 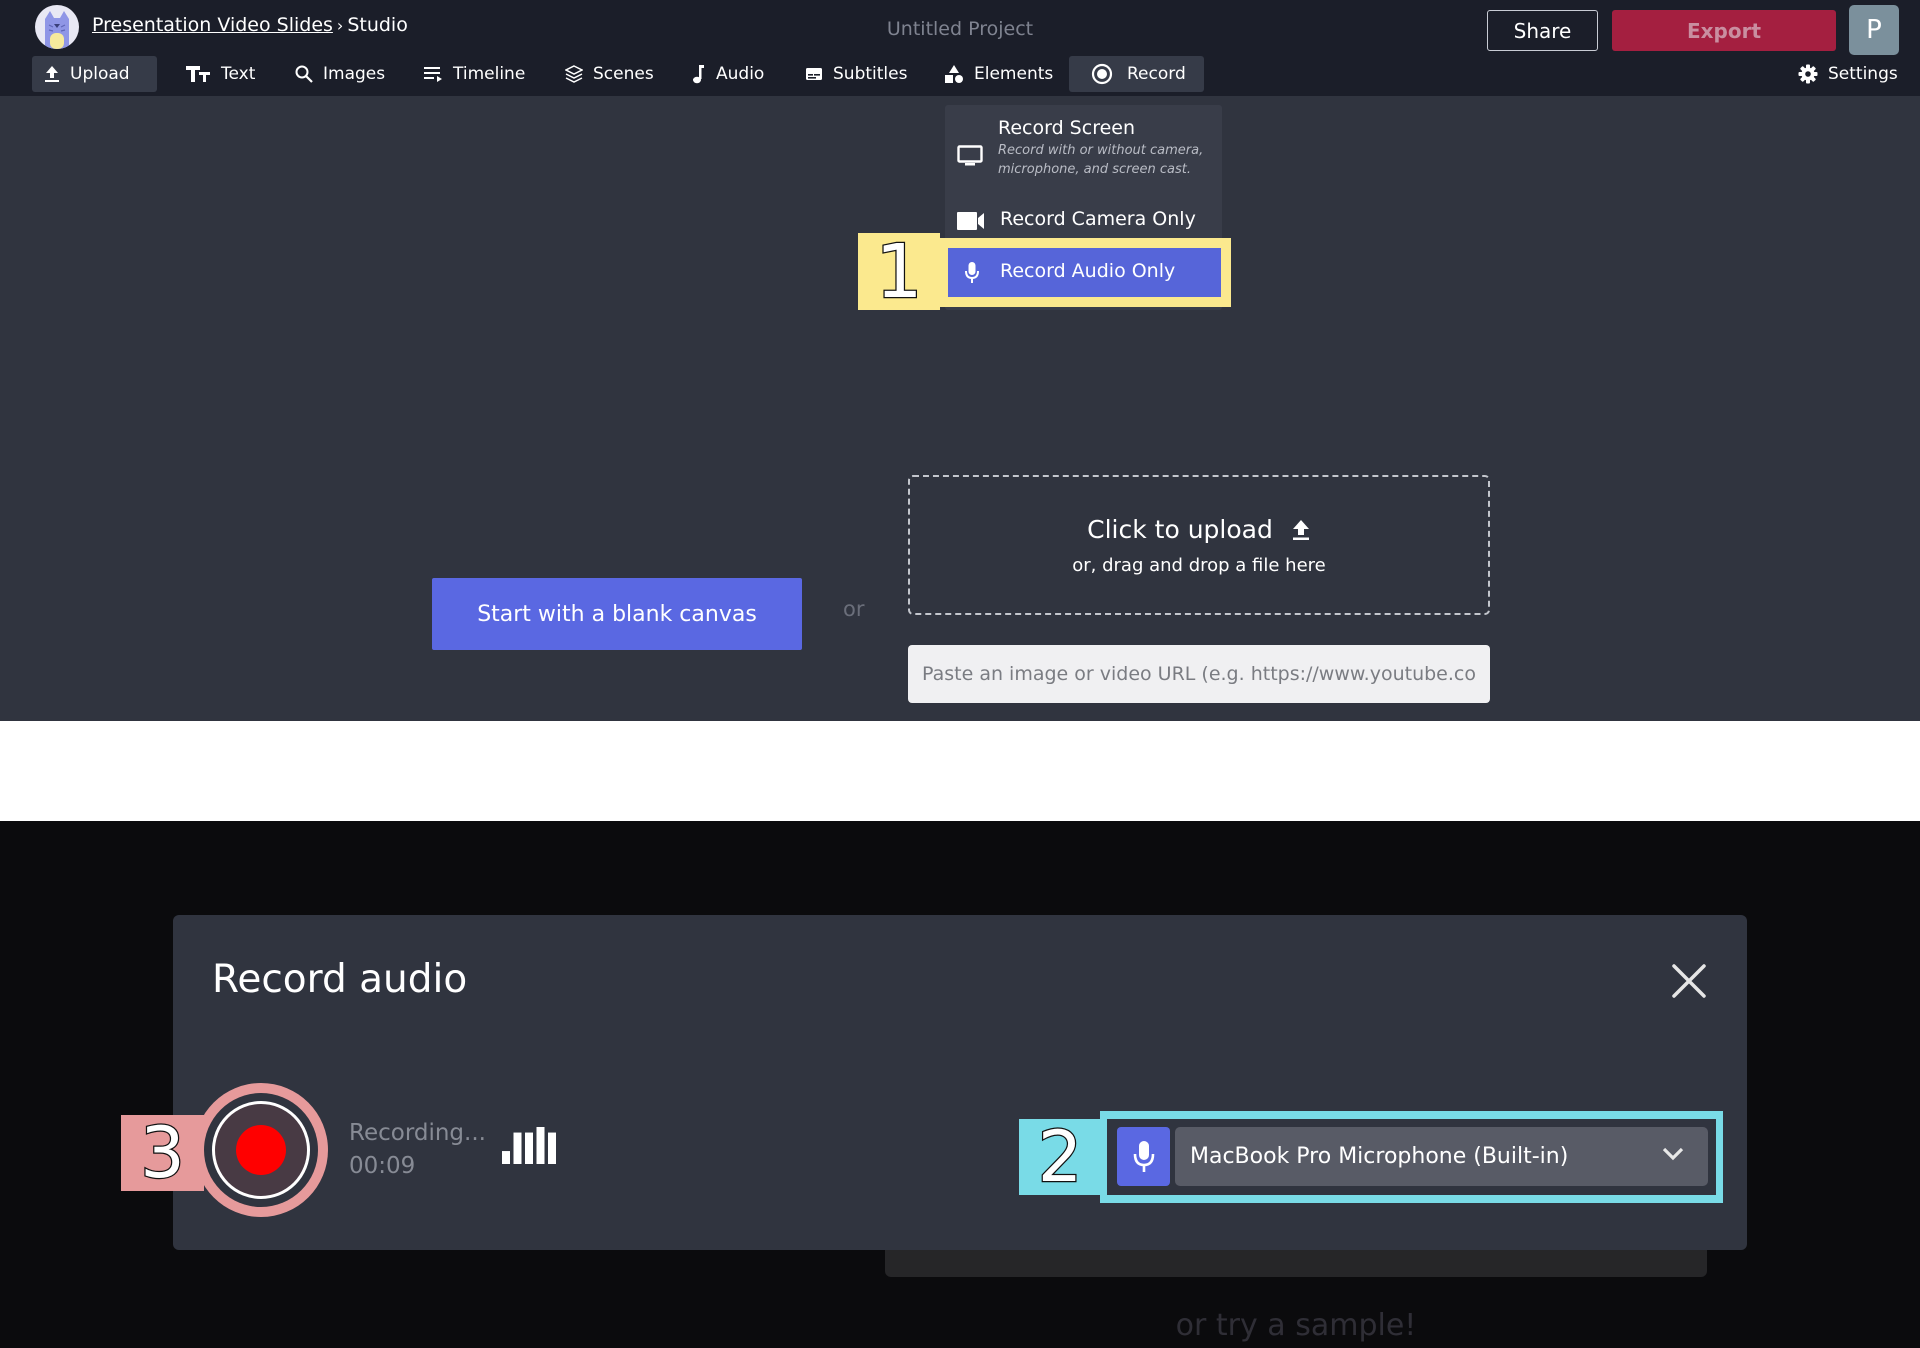 I want to click on tab-label: Upload, so click(x=100, y=74).